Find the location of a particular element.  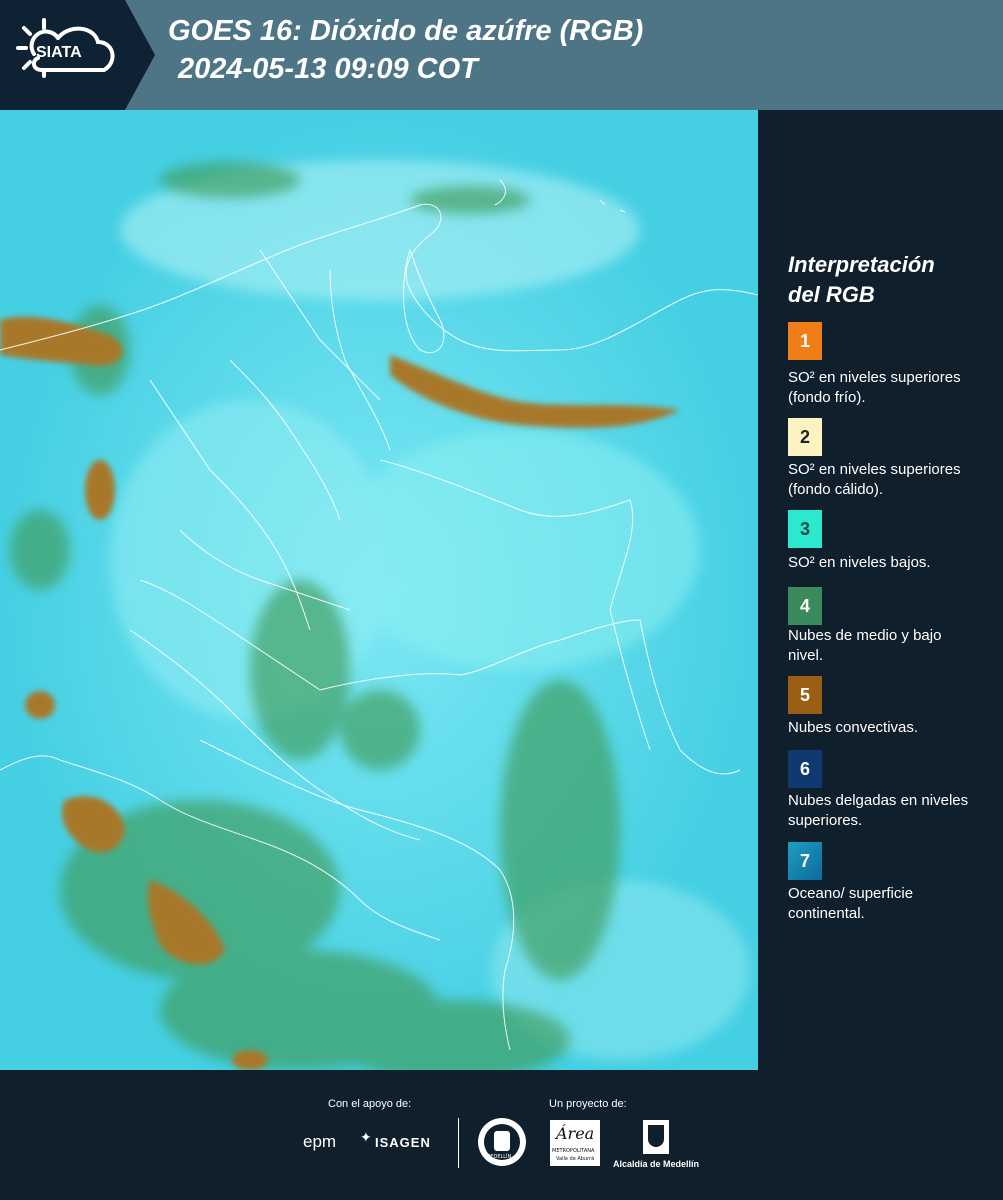

area-metropolitana-logo: Área METROPOLITANA Valle de Aburrá is located at coordinates (575, 1143).